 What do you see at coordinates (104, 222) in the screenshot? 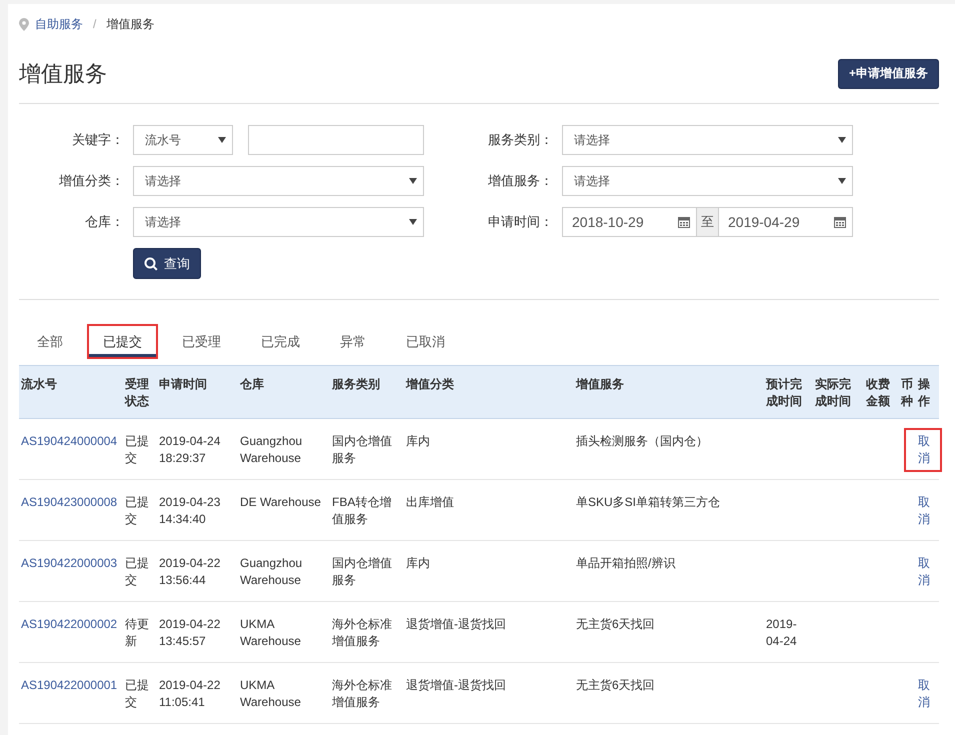
I see `field-label: 仓库：` at bounding box center [104, 222].